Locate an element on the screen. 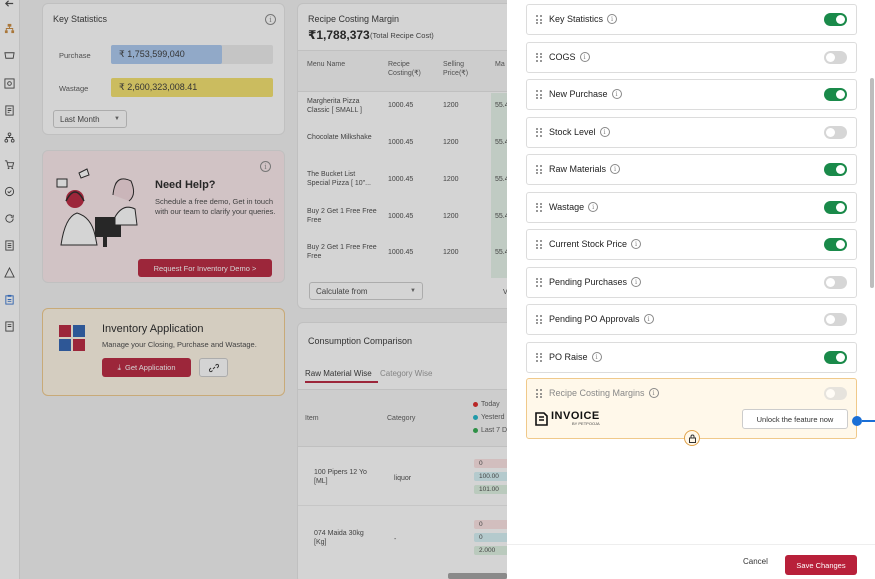 The image size is (875, 579). widget-row-wastage: Wastage i is located at coordinates (691, 207).